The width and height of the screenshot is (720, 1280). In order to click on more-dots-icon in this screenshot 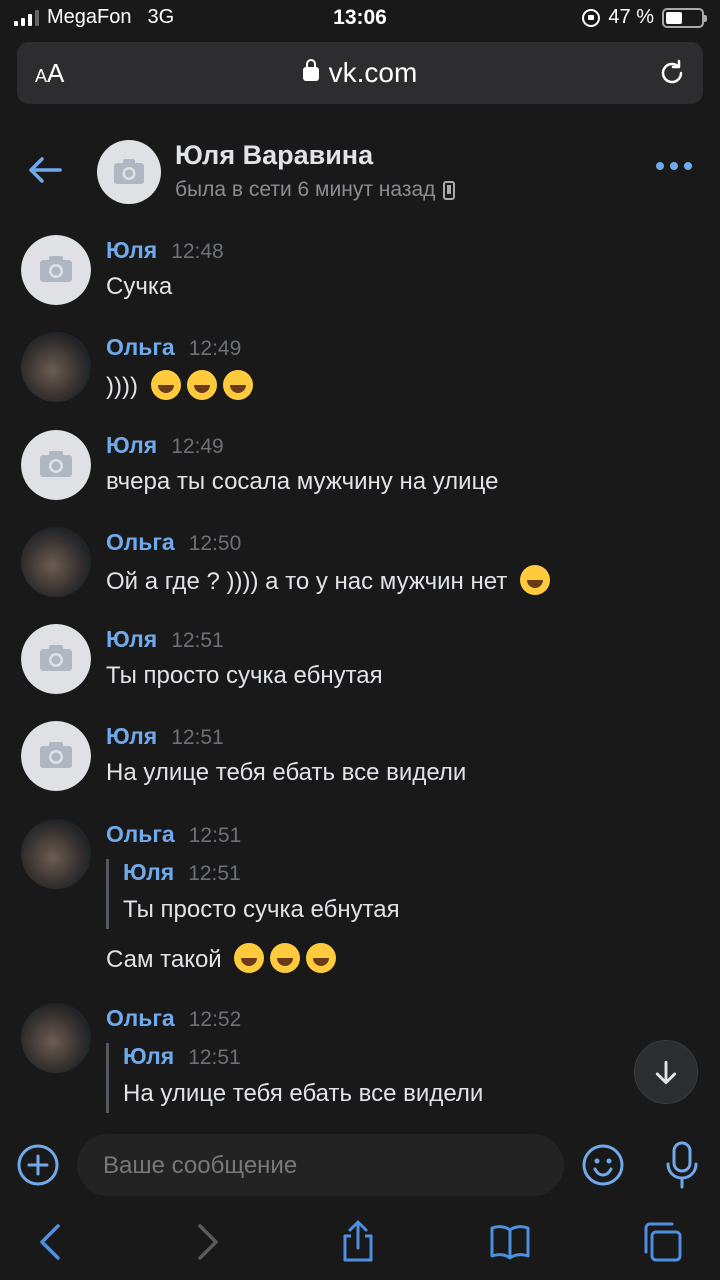, I will do `click(674, 166)`.